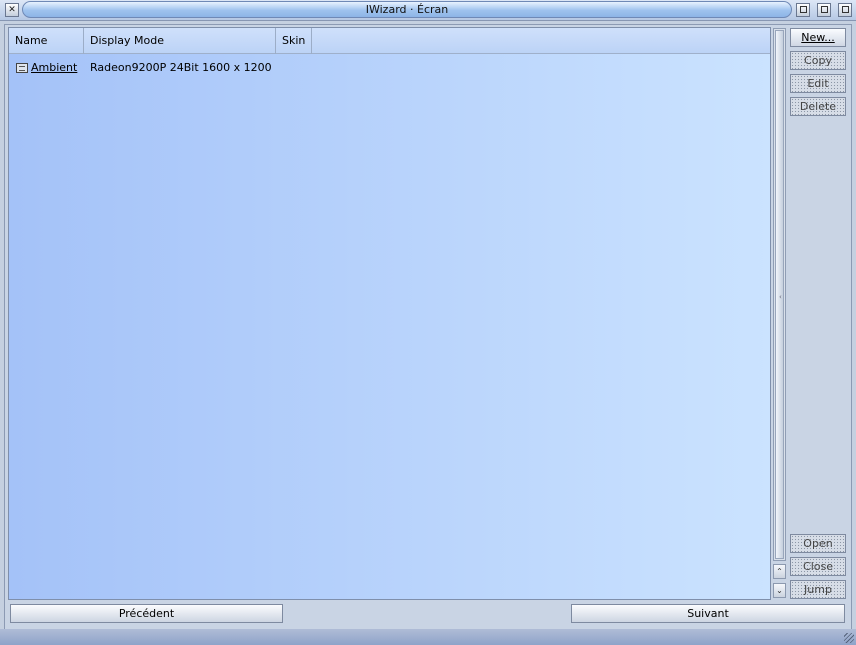 The image size is (856, 645). I want to click on iconify-icon, so click(803, 10).